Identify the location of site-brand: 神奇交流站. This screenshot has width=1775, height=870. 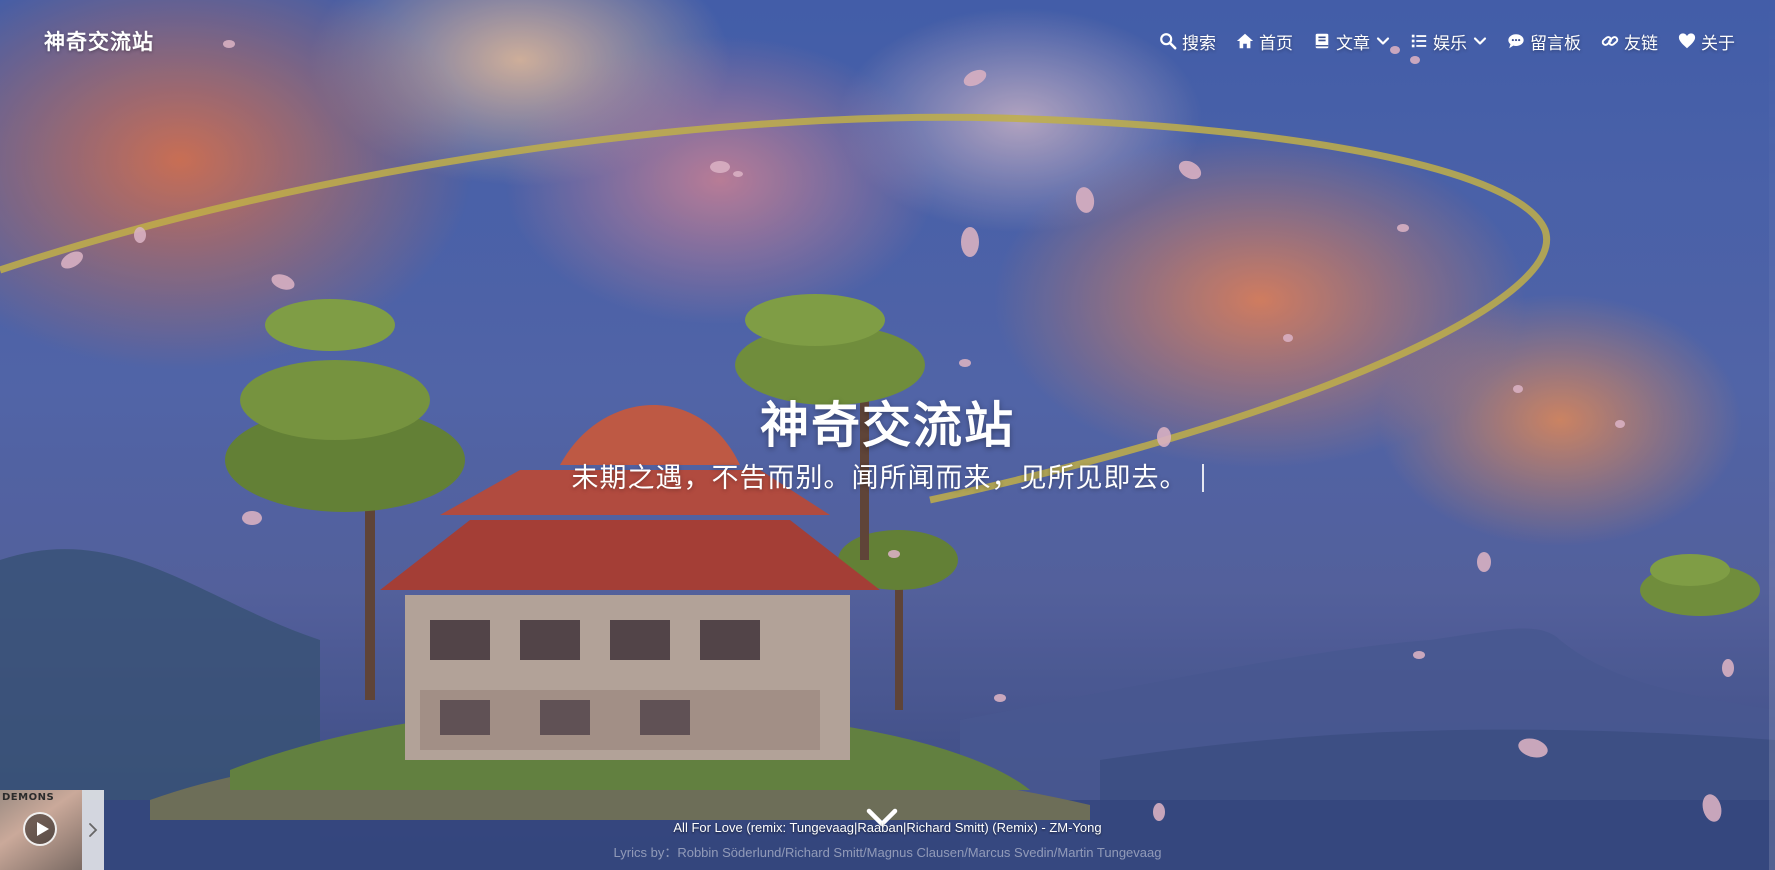
(99, 41).